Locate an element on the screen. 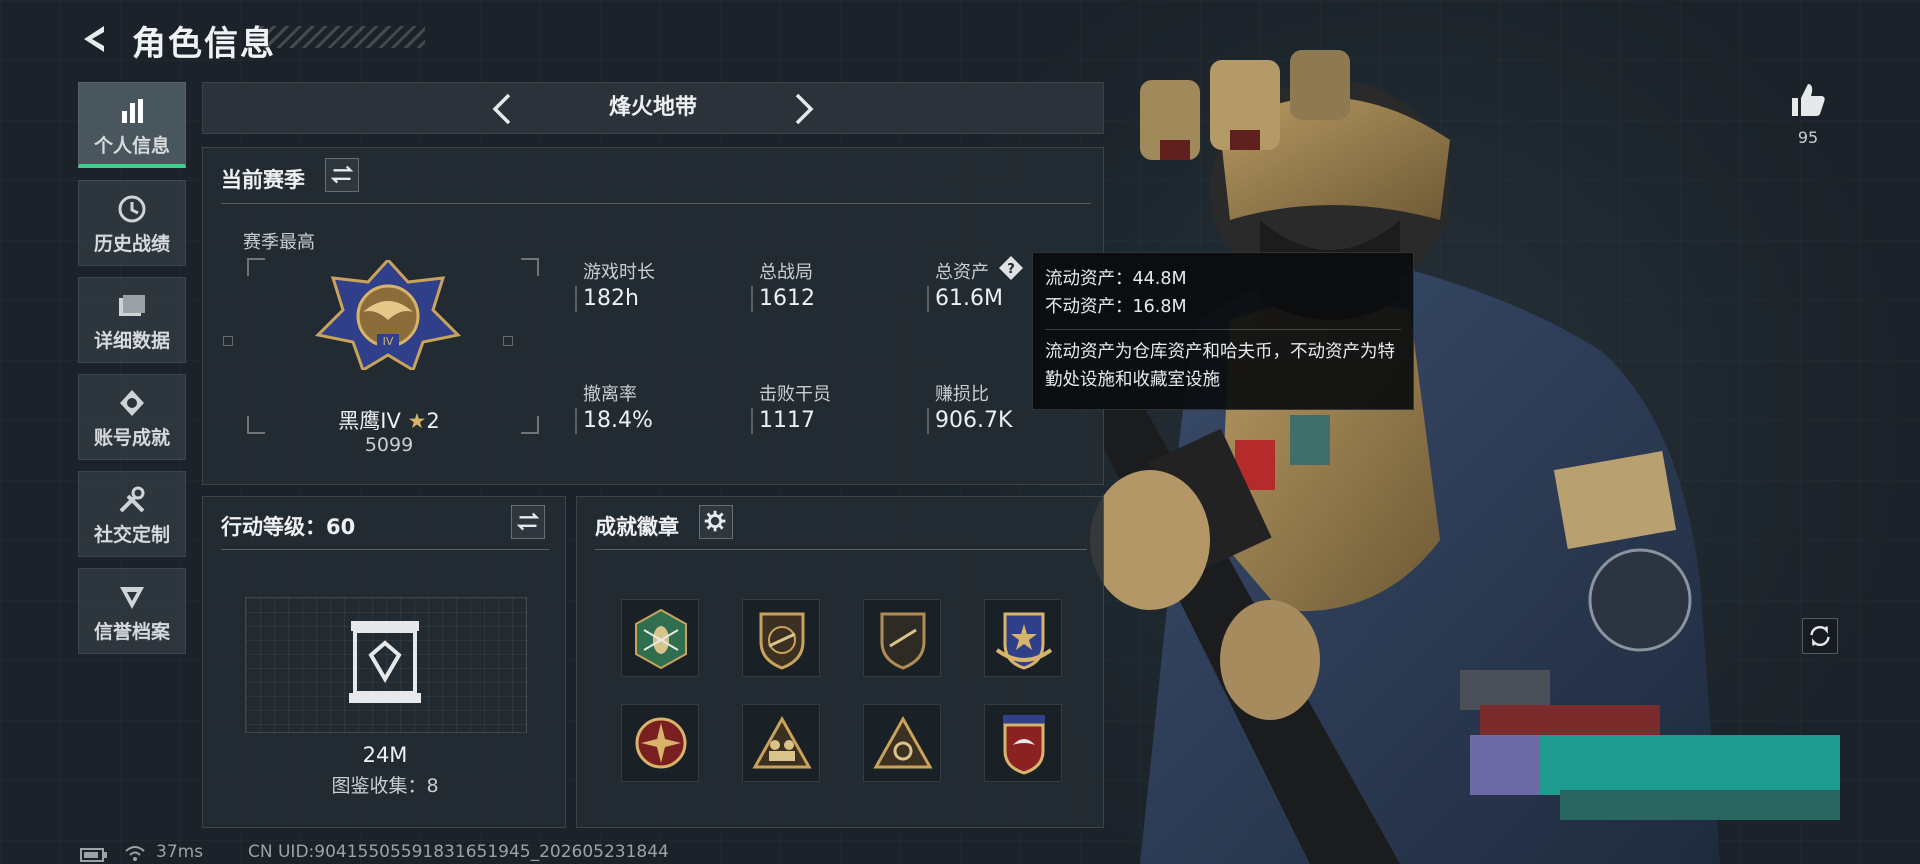  stat-value: 1612 is located at coordinates (787, 298).